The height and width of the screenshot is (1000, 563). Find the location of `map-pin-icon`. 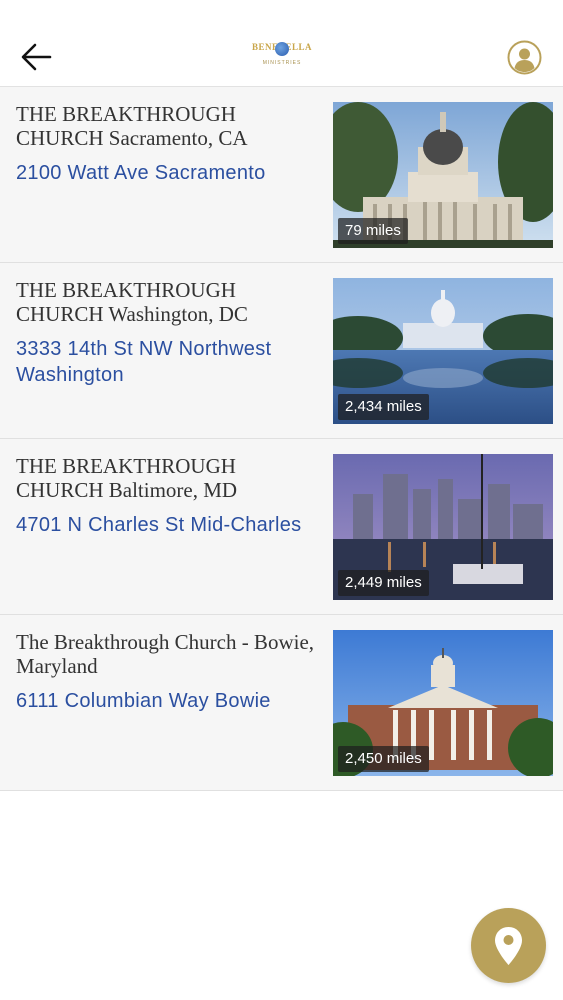

map-pin-icon is located at coordinates (508, 946).